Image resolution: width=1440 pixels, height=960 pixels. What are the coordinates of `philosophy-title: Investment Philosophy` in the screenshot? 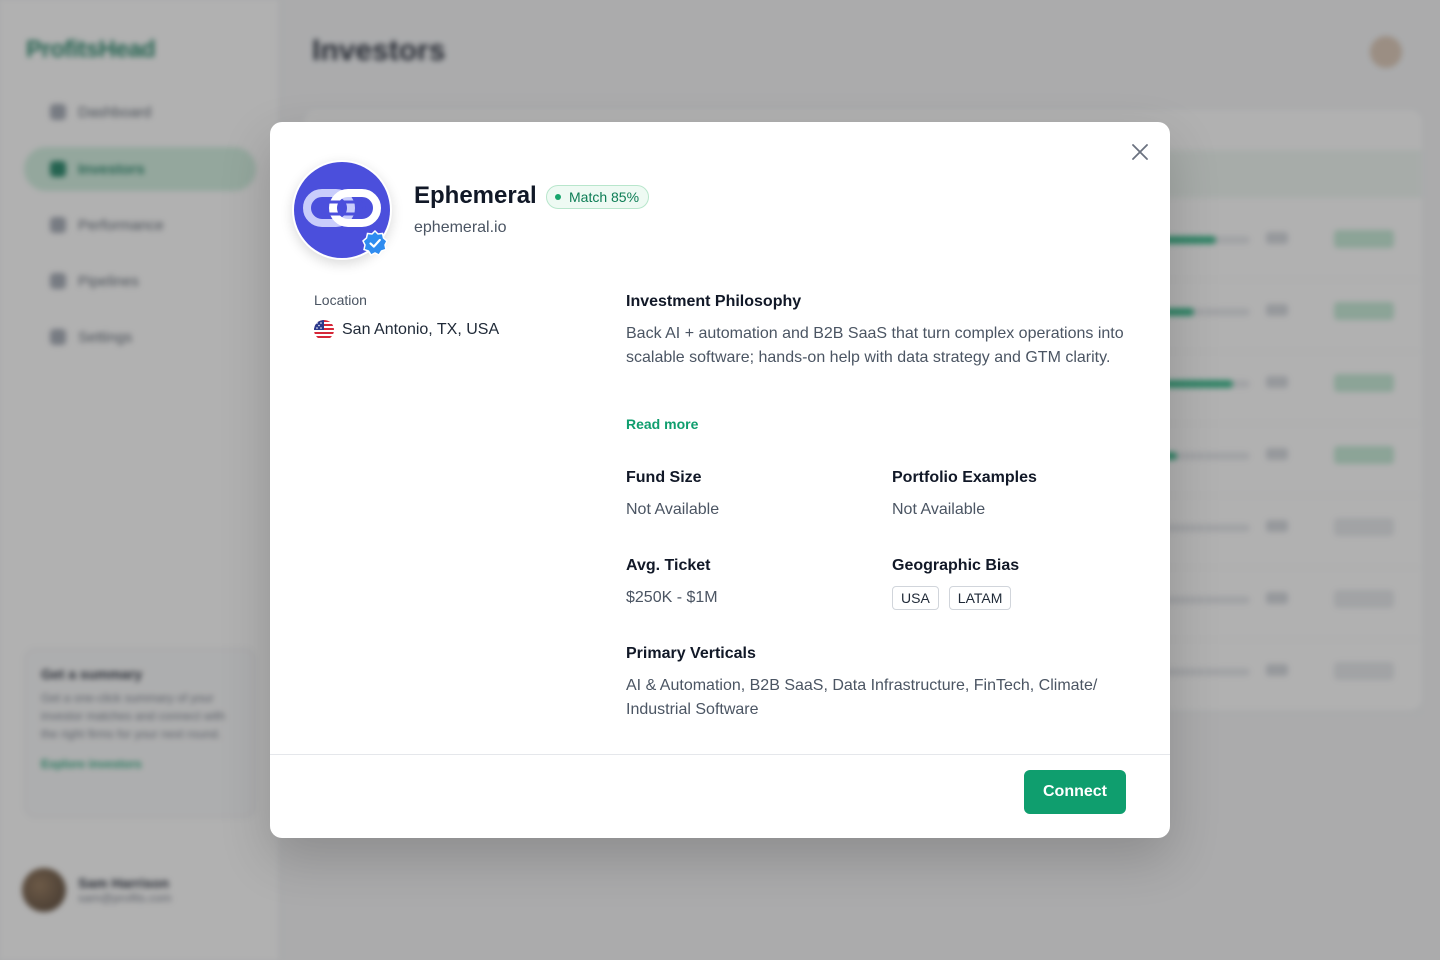 It's located at (714, 301).